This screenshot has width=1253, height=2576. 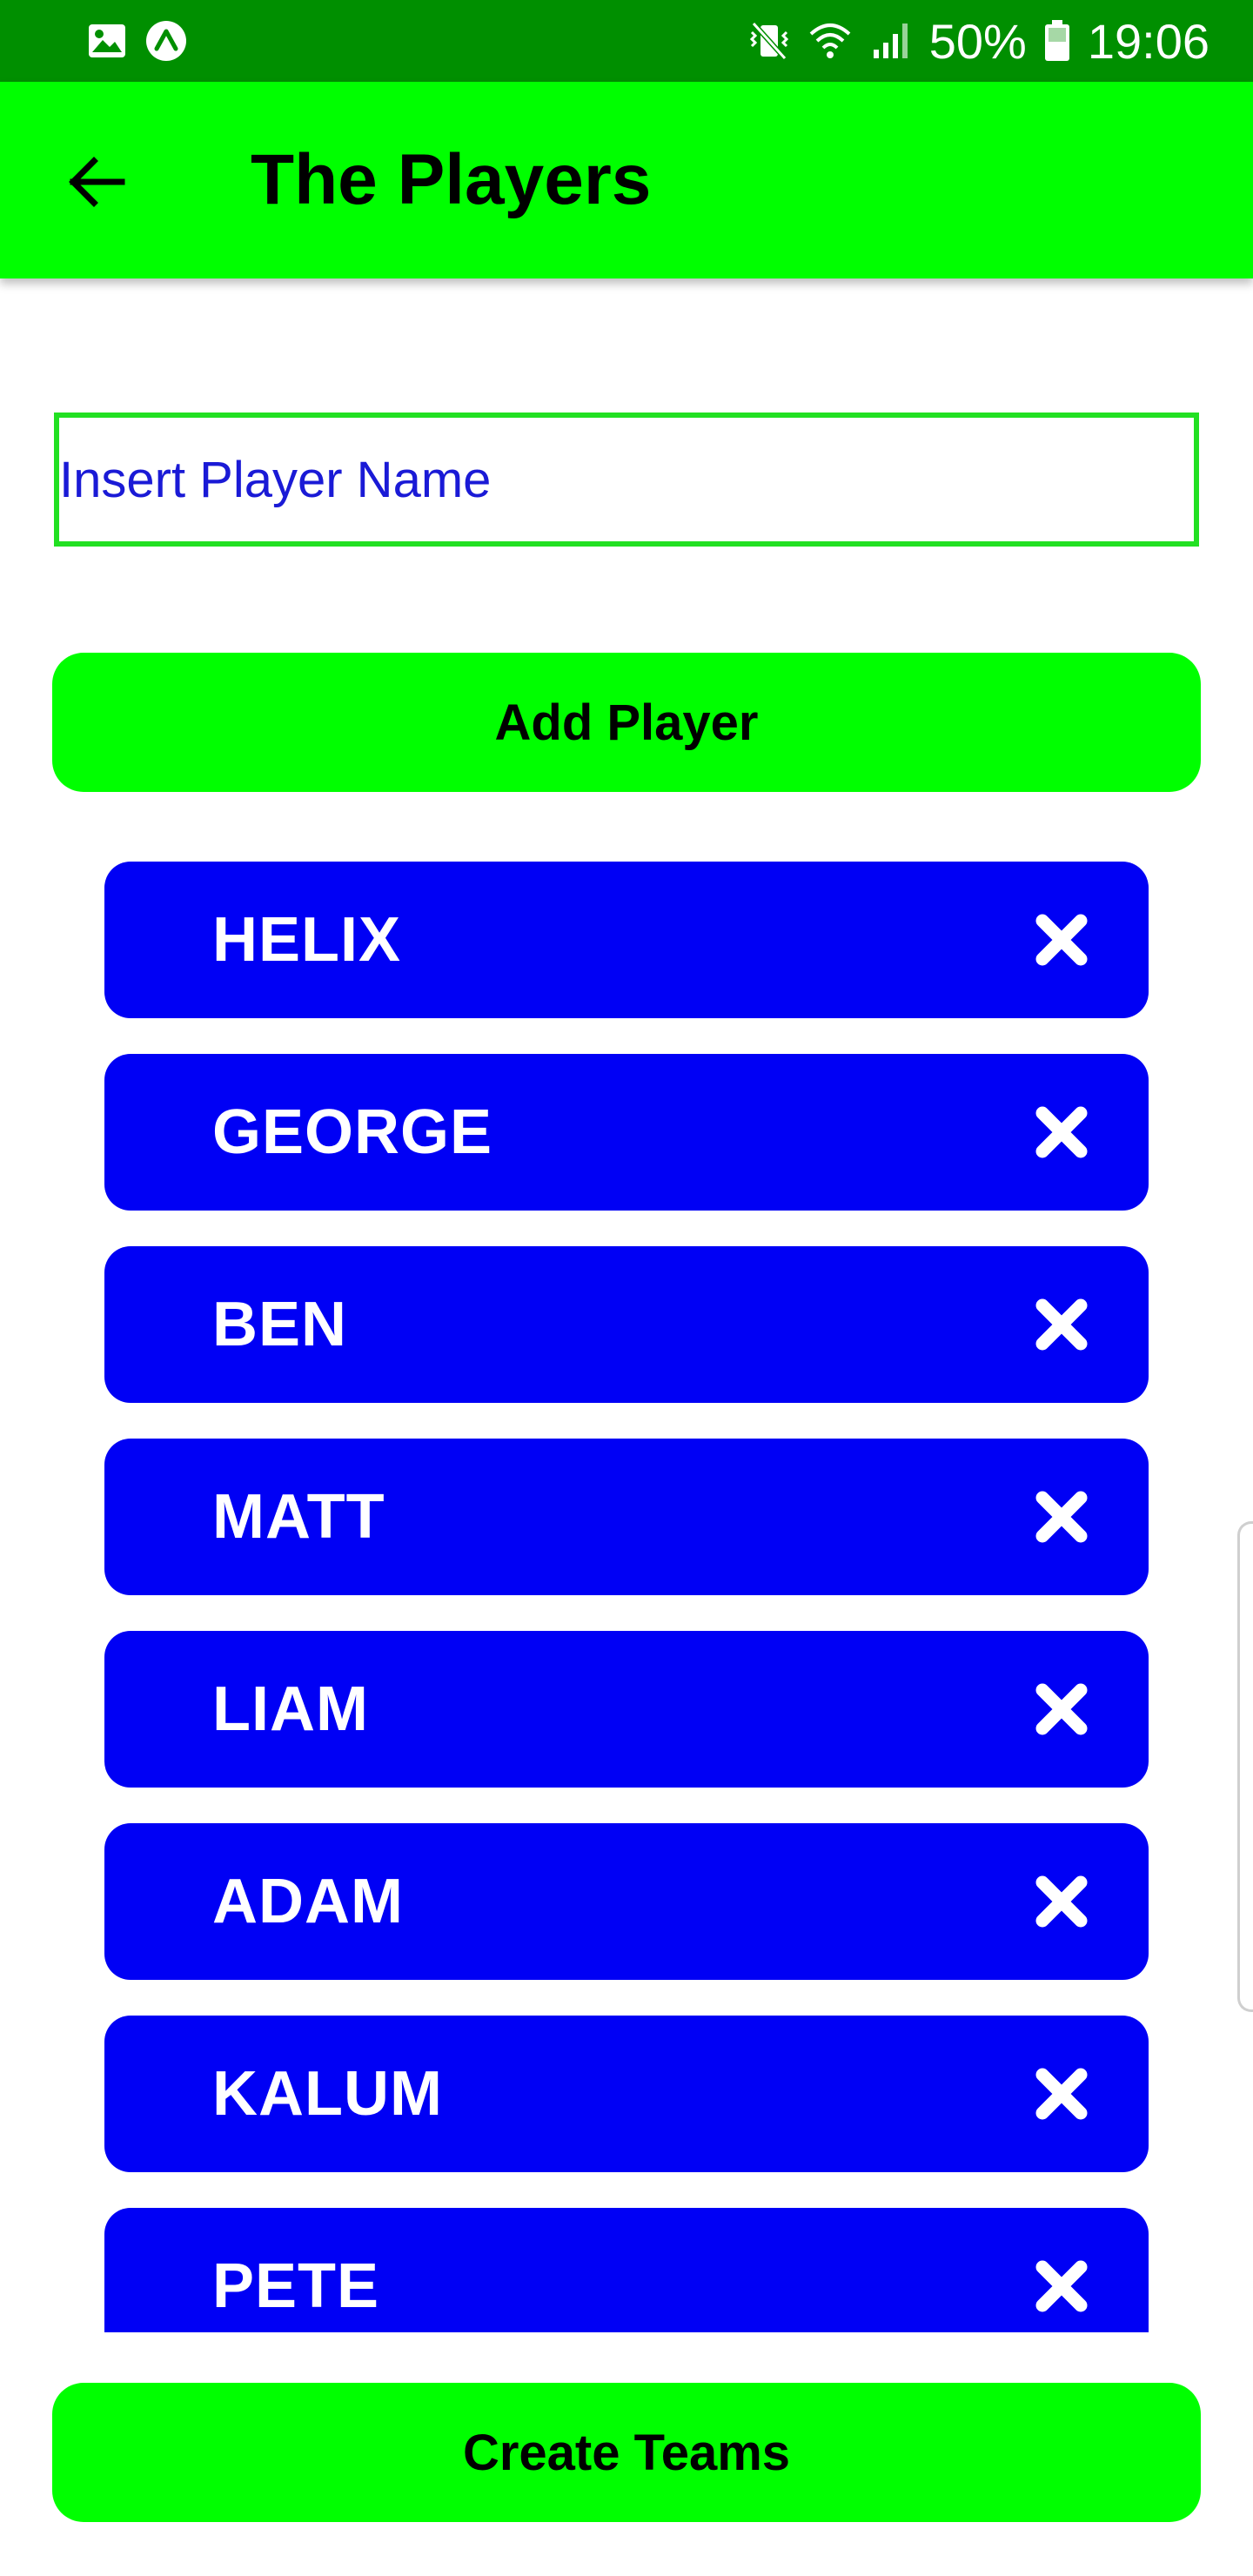 What do you see at coordinates (166, 41) in the screenshot?
I see `expo-icon` at bounding box center [166, 41].